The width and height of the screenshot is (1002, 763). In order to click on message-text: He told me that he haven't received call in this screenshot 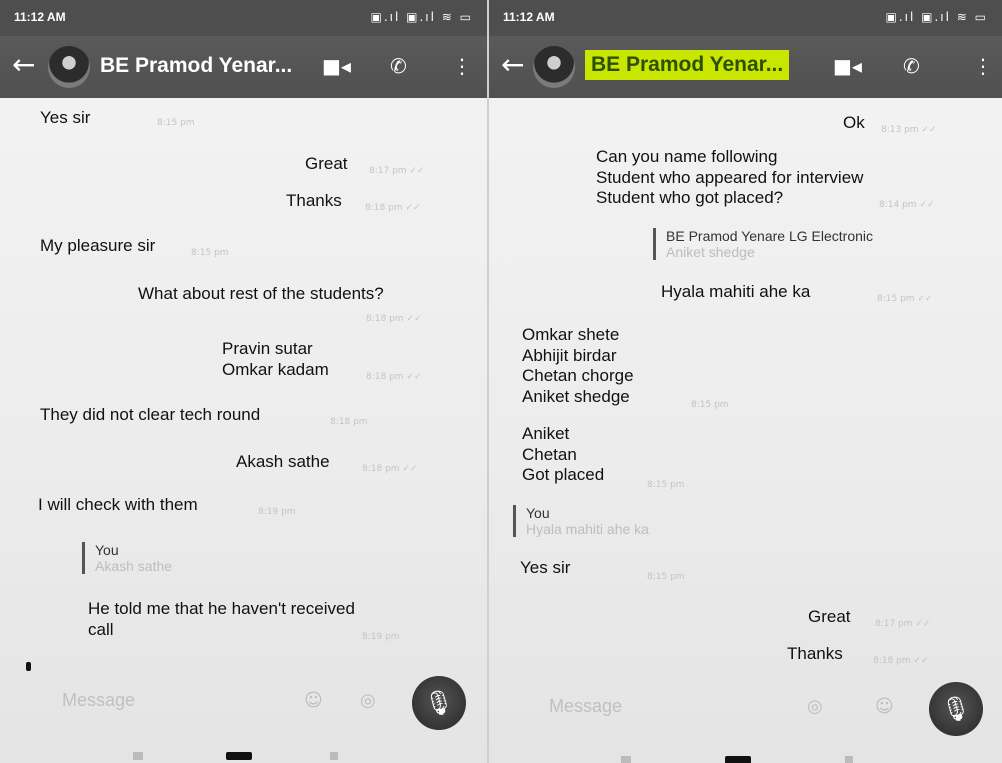, I will do `click(221, 619)`.